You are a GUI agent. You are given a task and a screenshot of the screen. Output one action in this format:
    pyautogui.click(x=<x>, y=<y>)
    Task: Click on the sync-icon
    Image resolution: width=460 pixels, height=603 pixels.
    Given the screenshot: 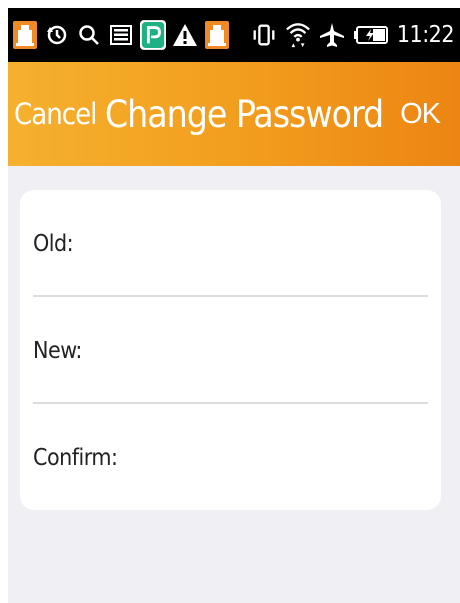 What is the action you would take?
    pyautogui.click(x=57, y=35)
    